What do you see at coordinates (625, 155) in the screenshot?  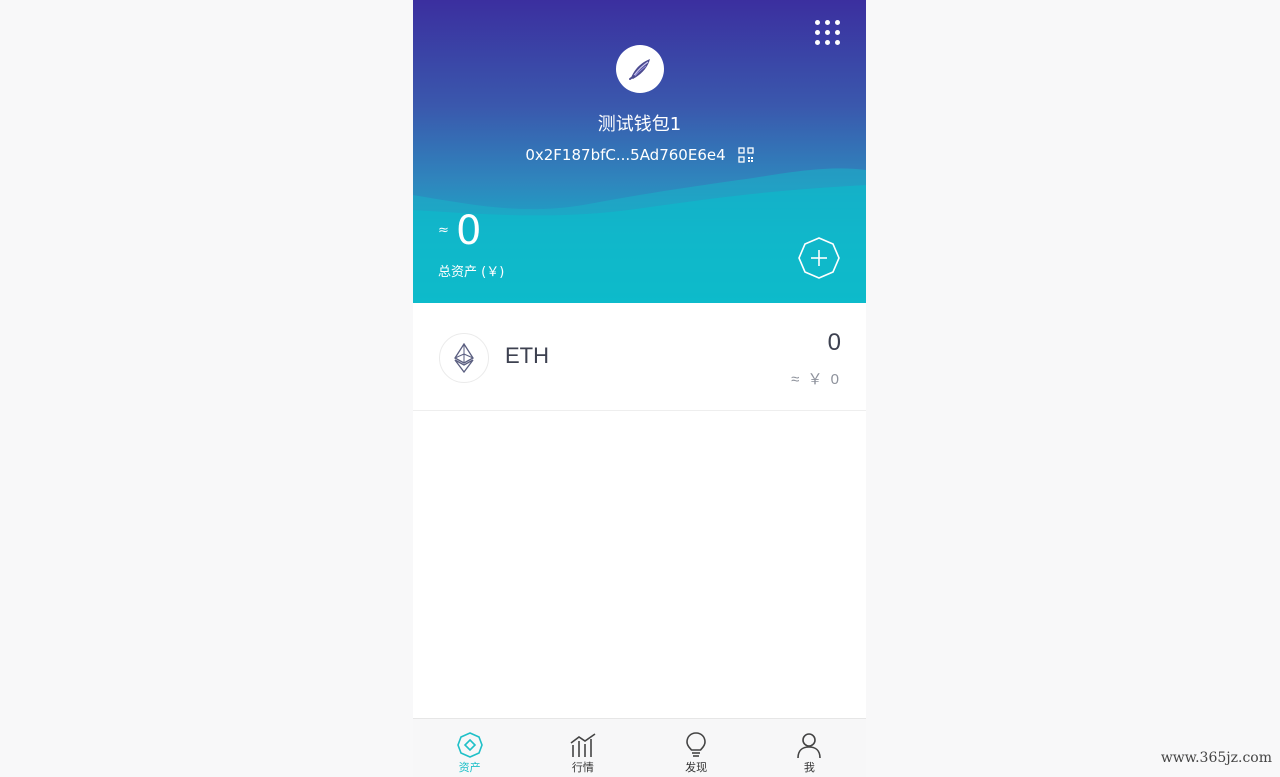 I see `wallet-address: 0x2F187bfC...5Ad760E6e4` at bounding box center [625, 155].